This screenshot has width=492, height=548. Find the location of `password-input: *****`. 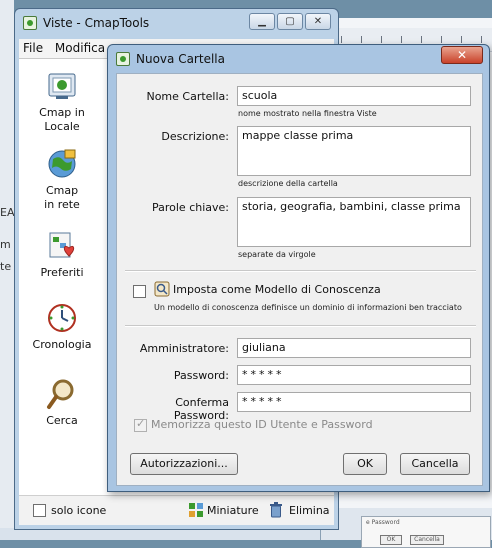

password-input: ***** is located at coordinates (354, 375).